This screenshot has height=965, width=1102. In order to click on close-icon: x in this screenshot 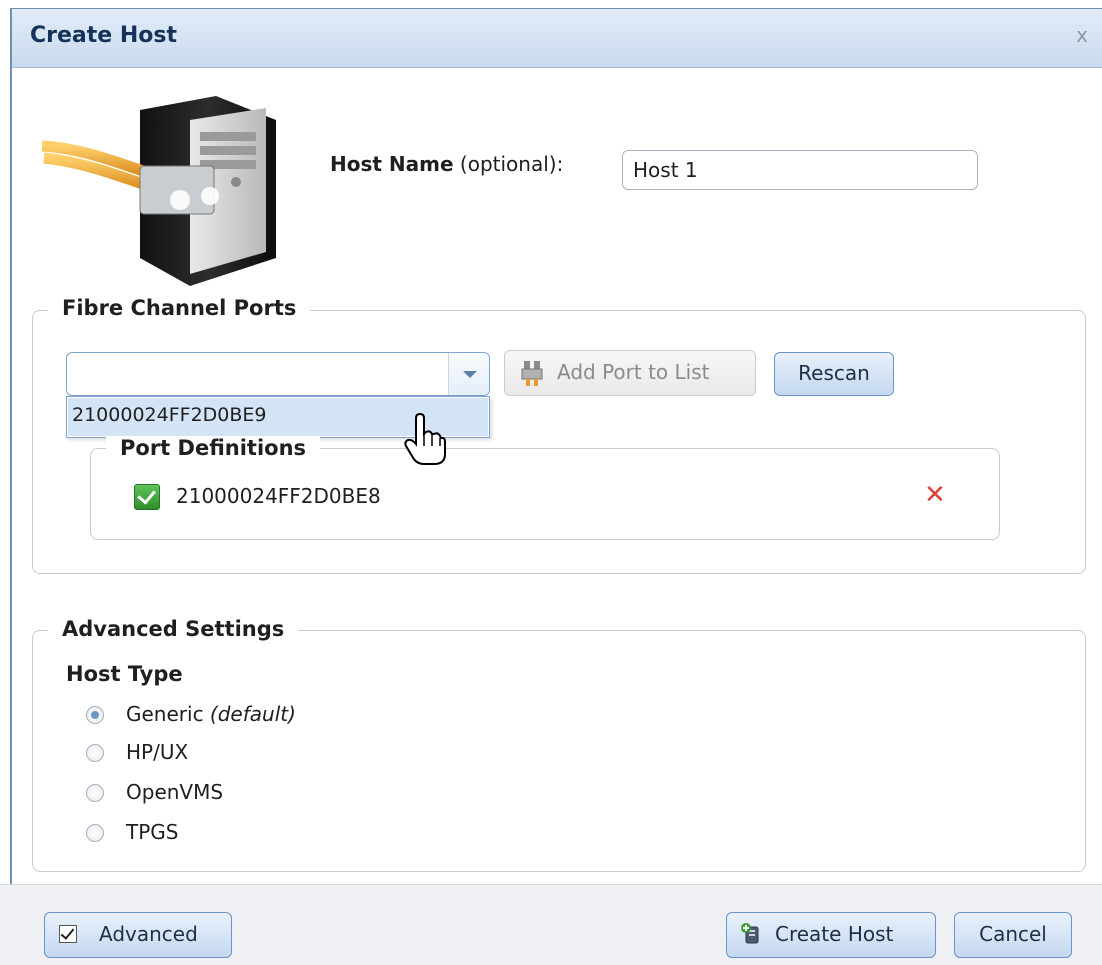, I will do `click(1082, 35)`.